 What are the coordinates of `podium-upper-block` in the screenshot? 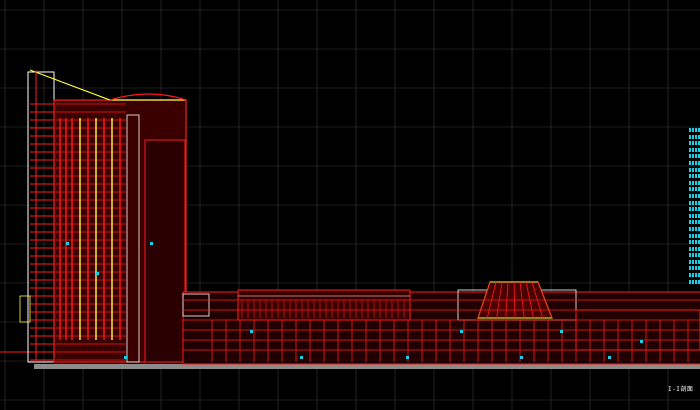 It's located at (324, 305).